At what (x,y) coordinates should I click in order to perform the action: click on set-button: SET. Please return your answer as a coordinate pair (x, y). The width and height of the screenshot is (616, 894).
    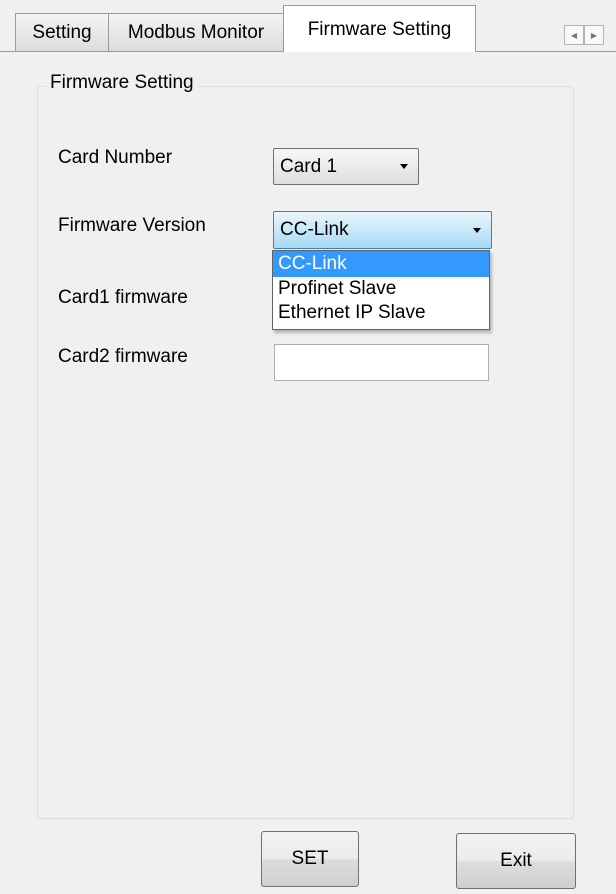
    Looking at the image, I should click on (310, 859).